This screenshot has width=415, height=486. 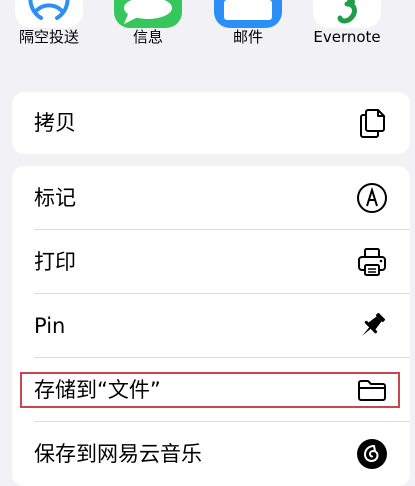 I want to click on app-airdrop: 隔空投送, so click(x=49, y=30).